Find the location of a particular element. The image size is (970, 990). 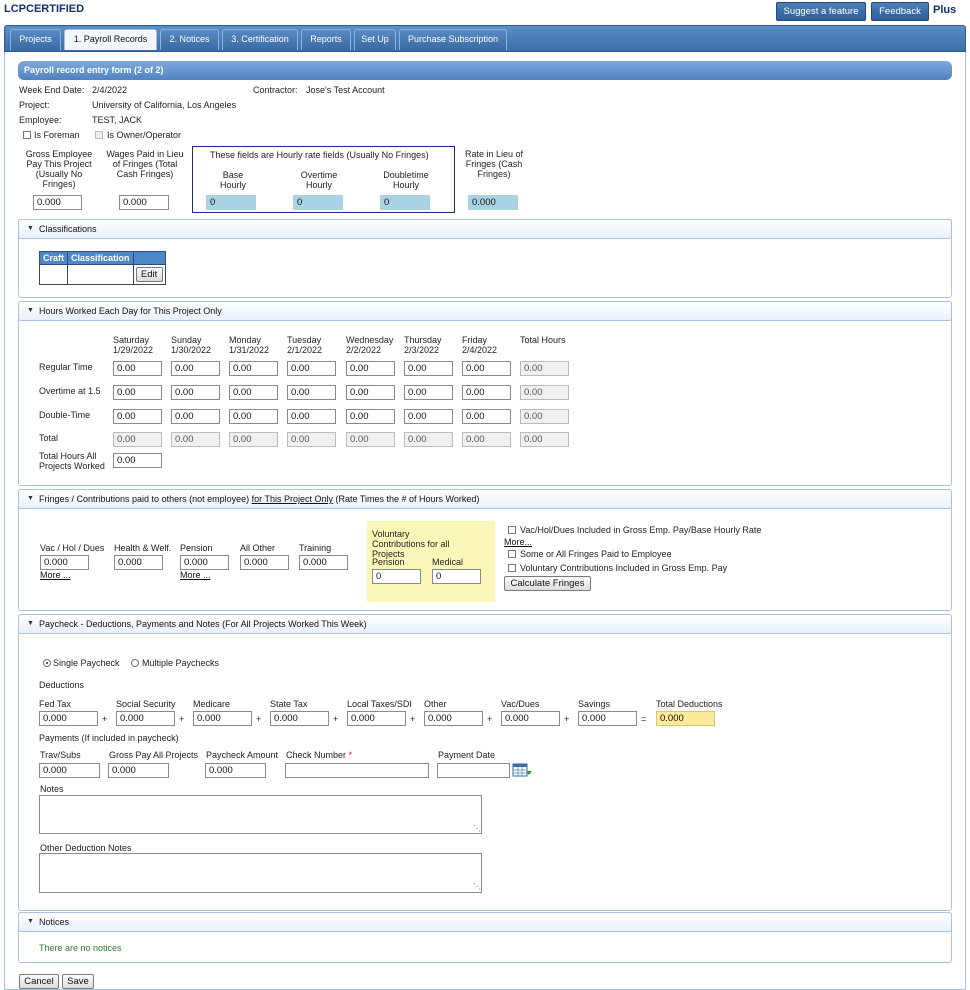

fed-tax-input: 0.000 is located at coordinates (68, 718).